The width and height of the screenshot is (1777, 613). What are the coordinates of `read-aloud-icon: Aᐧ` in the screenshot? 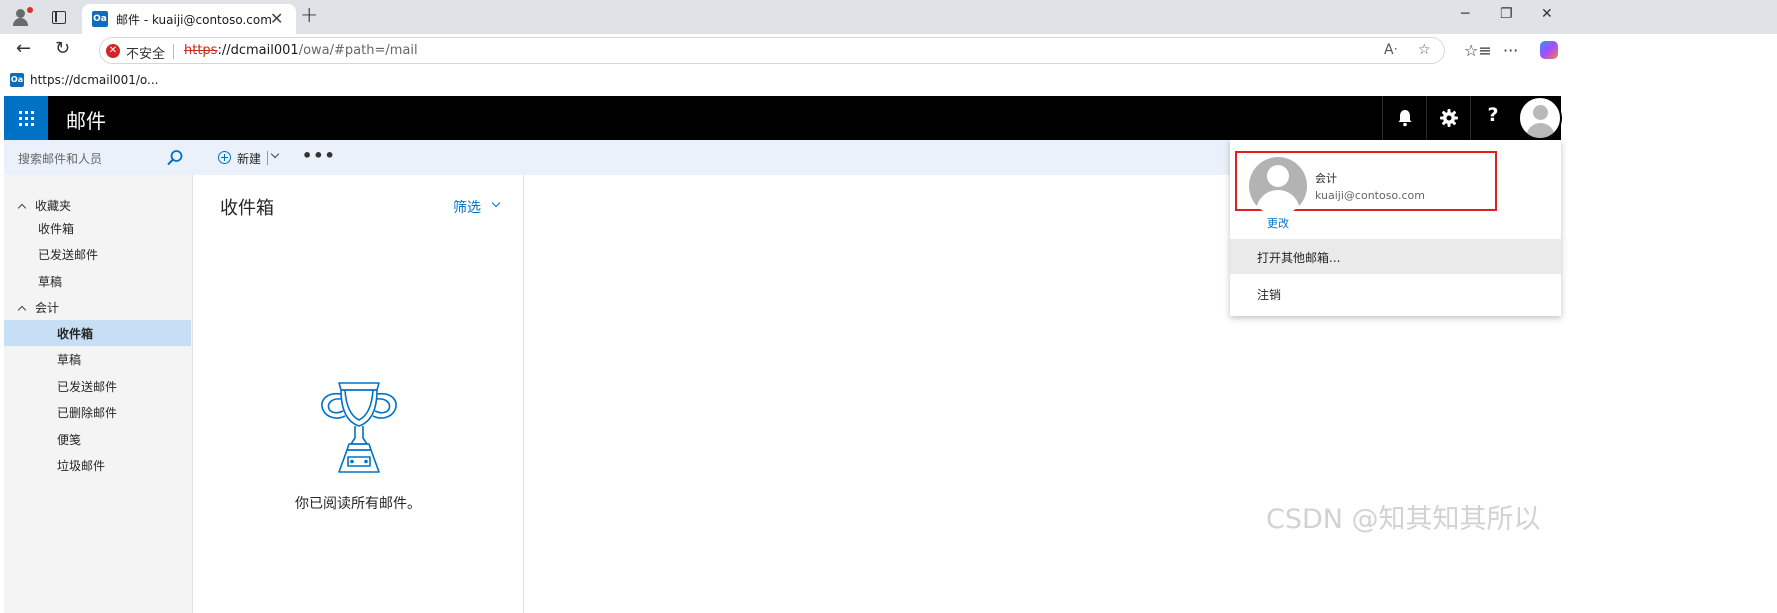 It's located at (1390, 50).